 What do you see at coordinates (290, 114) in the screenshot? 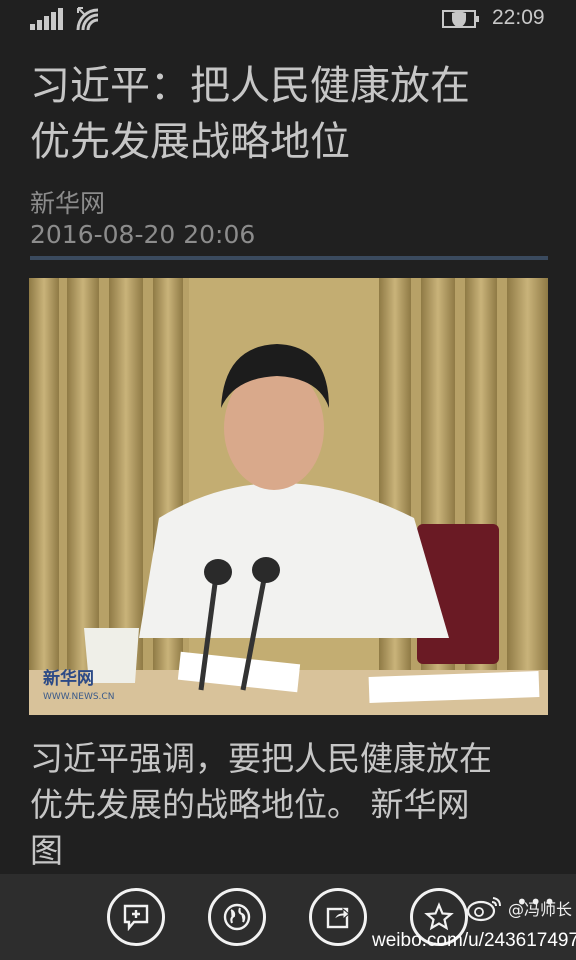
I see `article-title: 习近平：把人民健康放在 优先发展战略地位` at bounding box center [290, 114].